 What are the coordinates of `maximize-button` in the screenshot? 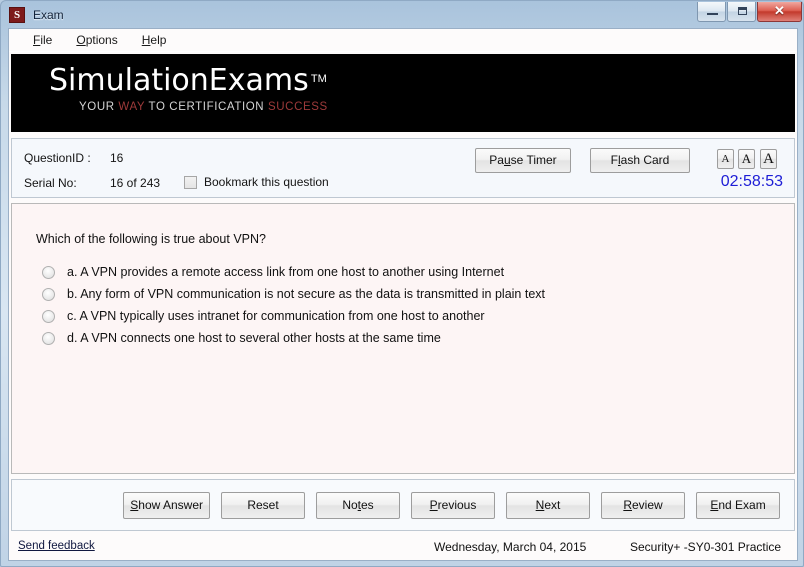 It's located at (741, 12).